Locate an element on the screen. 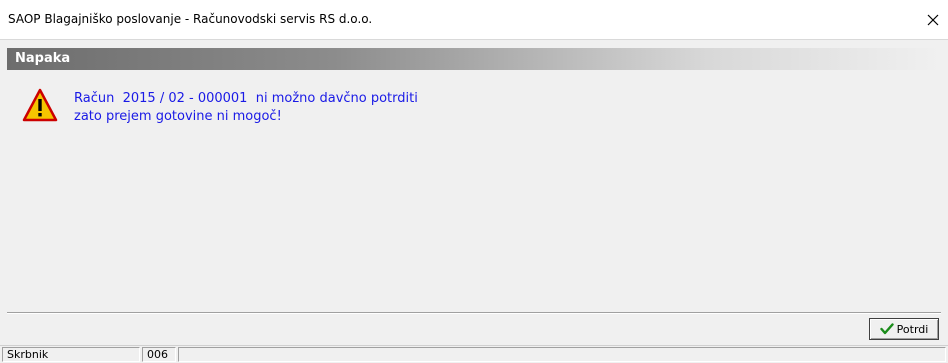 This screenshot has width=948, height=363. status-code: 006 is located at coordinates (159, 354).